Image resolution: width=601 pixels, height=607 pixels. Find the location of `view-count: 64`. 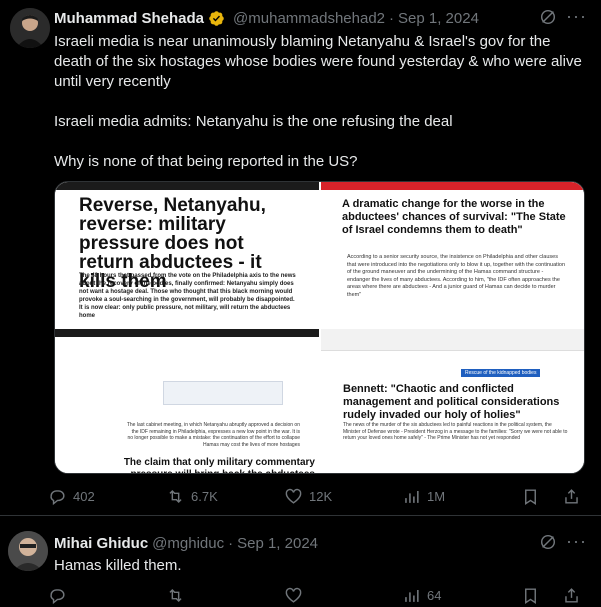

view-count: 64 is located at coordinates (434, 595).